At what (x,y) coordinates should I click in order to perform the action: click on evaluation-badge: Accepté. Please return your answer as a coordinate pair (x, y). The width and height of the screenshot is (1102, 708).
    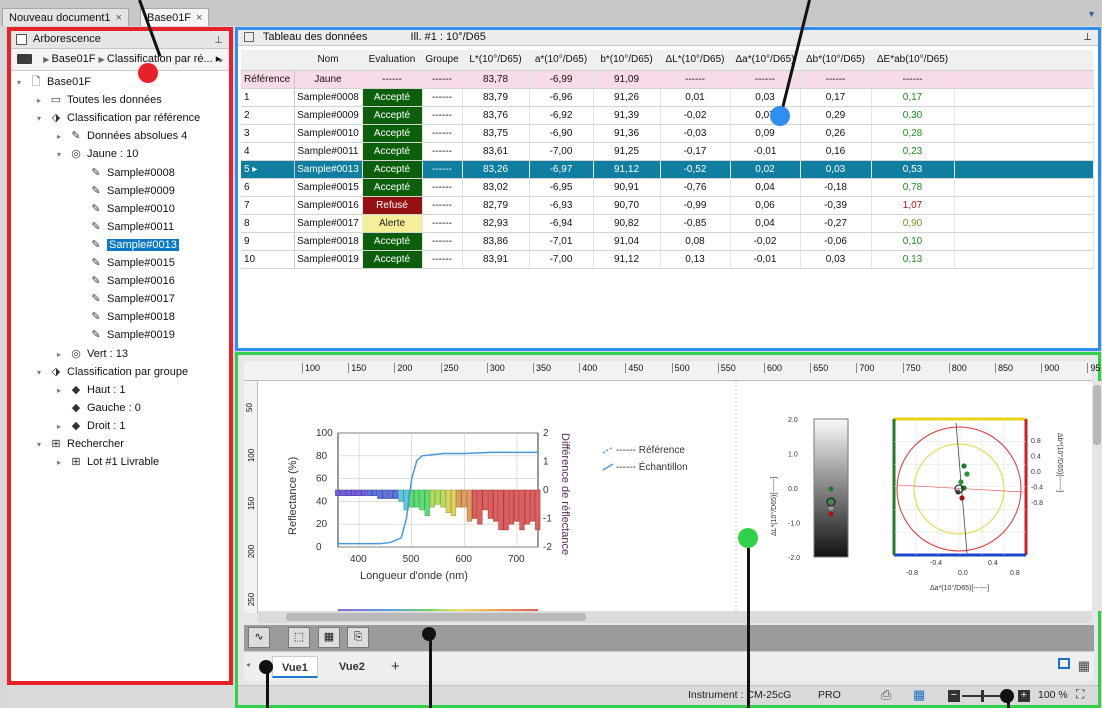
    Looking at the image, I should click on (391, 240).